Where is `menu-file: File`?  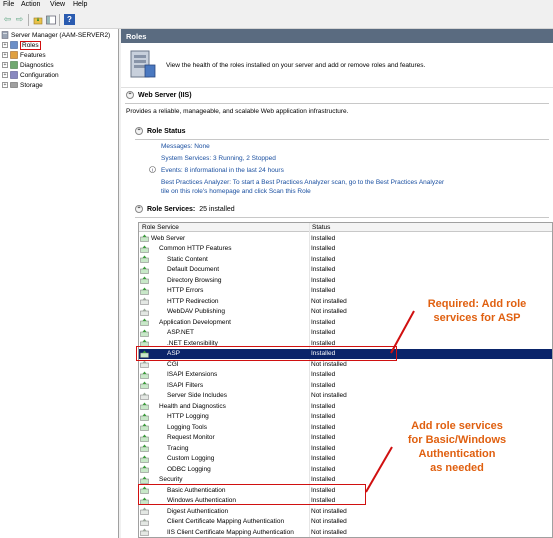
menu-file: File is located at coordinates (8, 4).